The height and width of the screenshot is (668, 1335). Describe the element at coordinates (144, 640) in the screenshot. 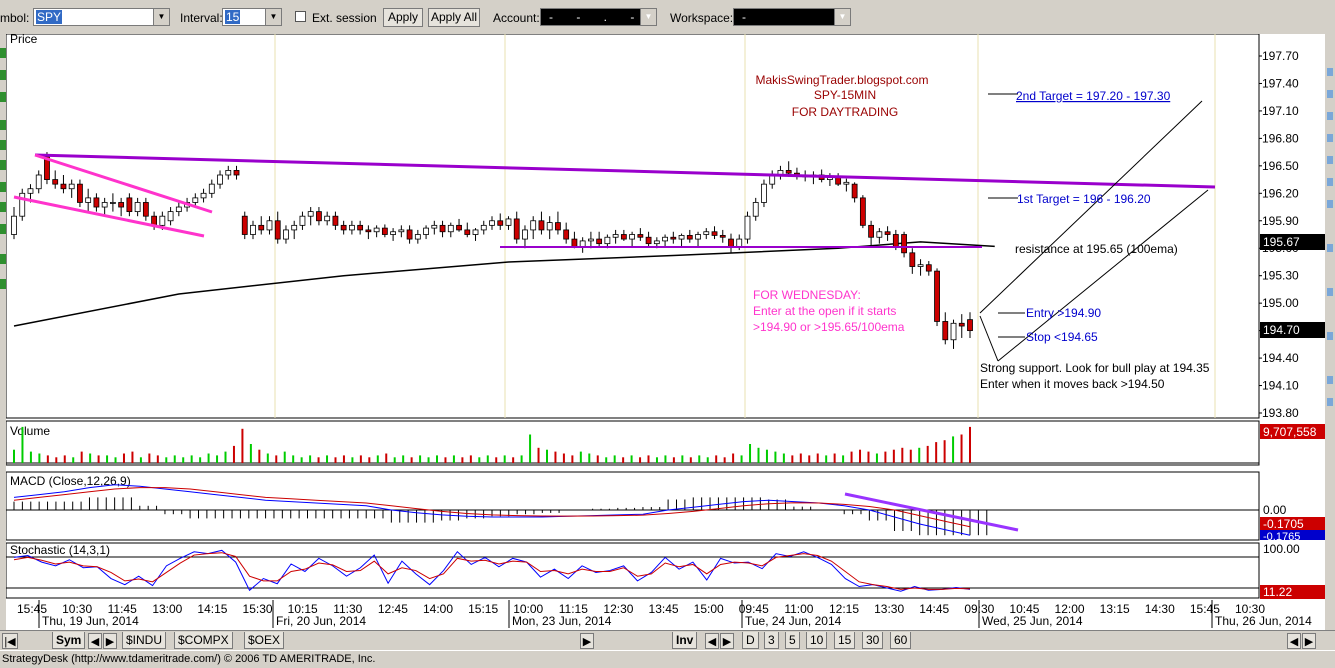

I see `tab-indu: $INDU` at that location.